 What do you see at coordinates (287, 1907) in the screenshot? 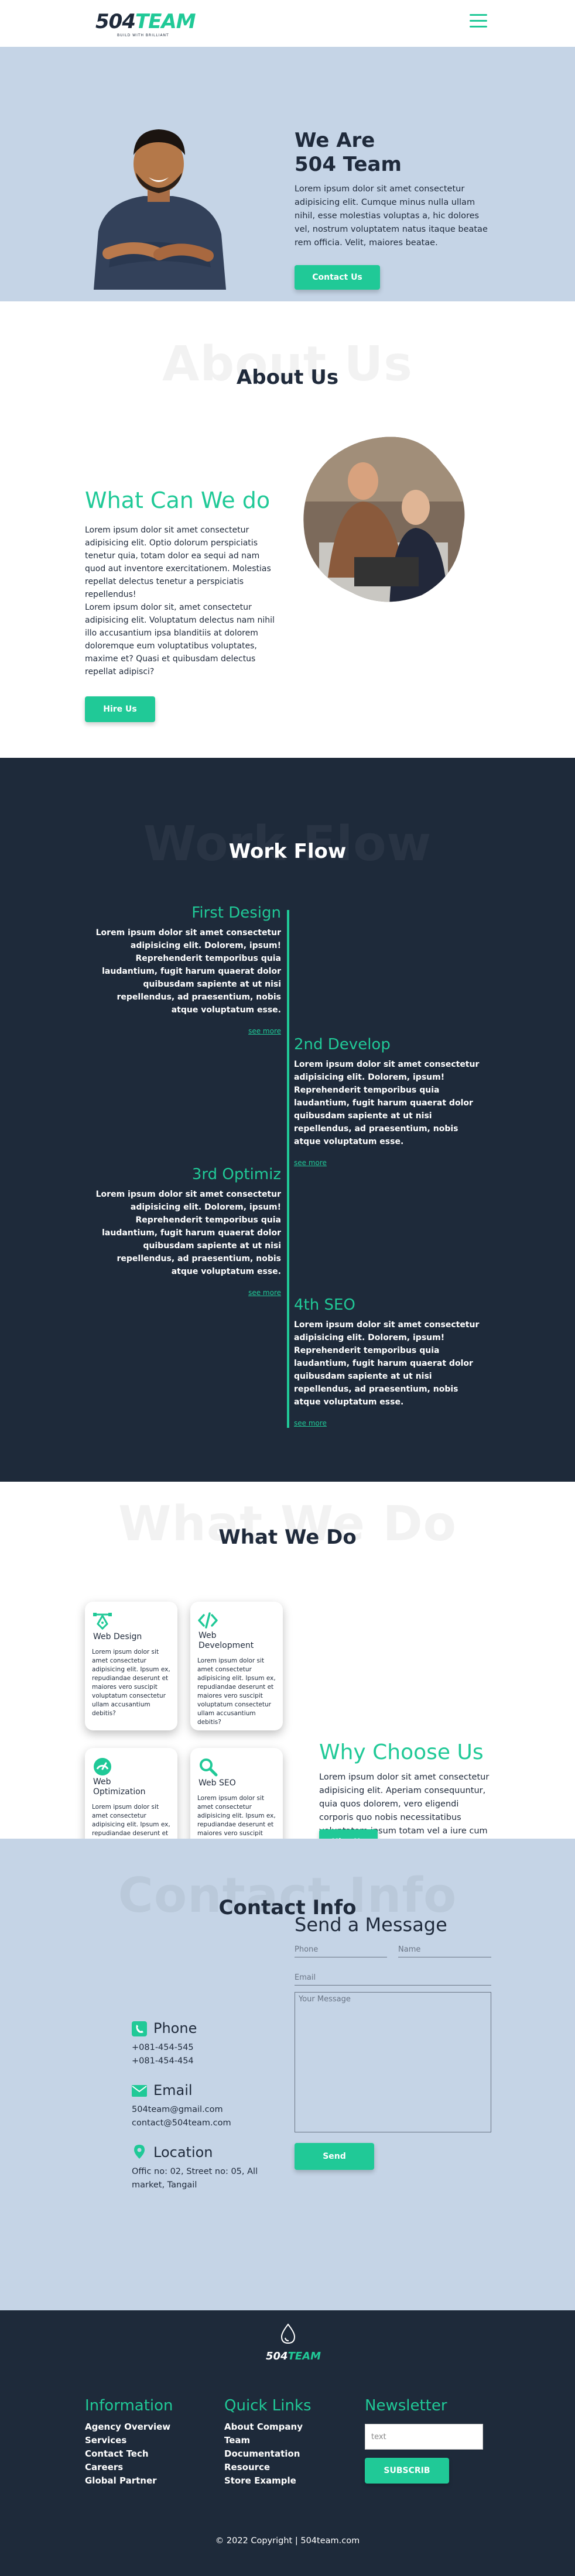
I see `contact-title: Contact Info` at bounding box center [287, 1907].